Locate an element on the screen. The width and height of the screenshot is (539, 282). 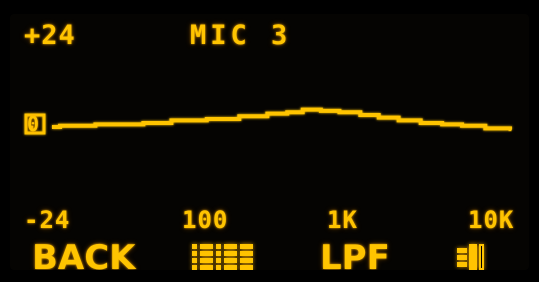
freq-label-100: 100 is located at coordinates (205, 220).